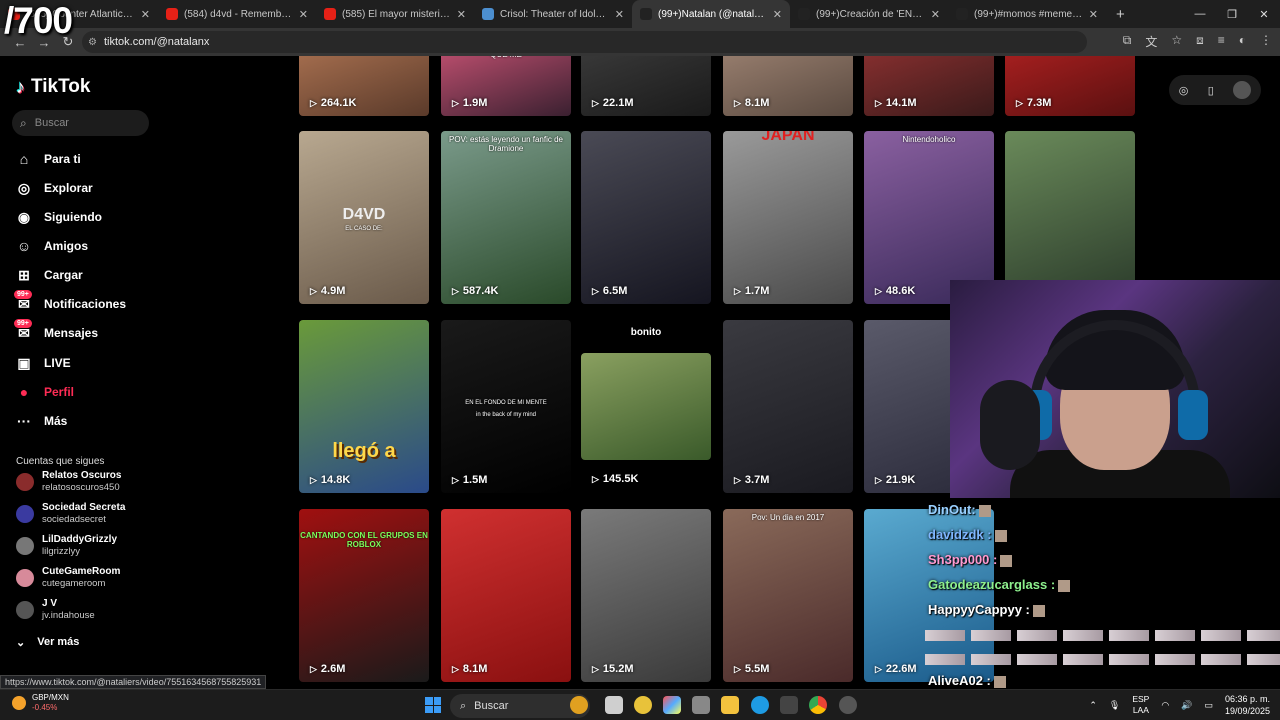 This screenshot has width=1280, height=720. I want to click on clock: 06:36 p. m. 19/09/2025, so click(1247, 705).